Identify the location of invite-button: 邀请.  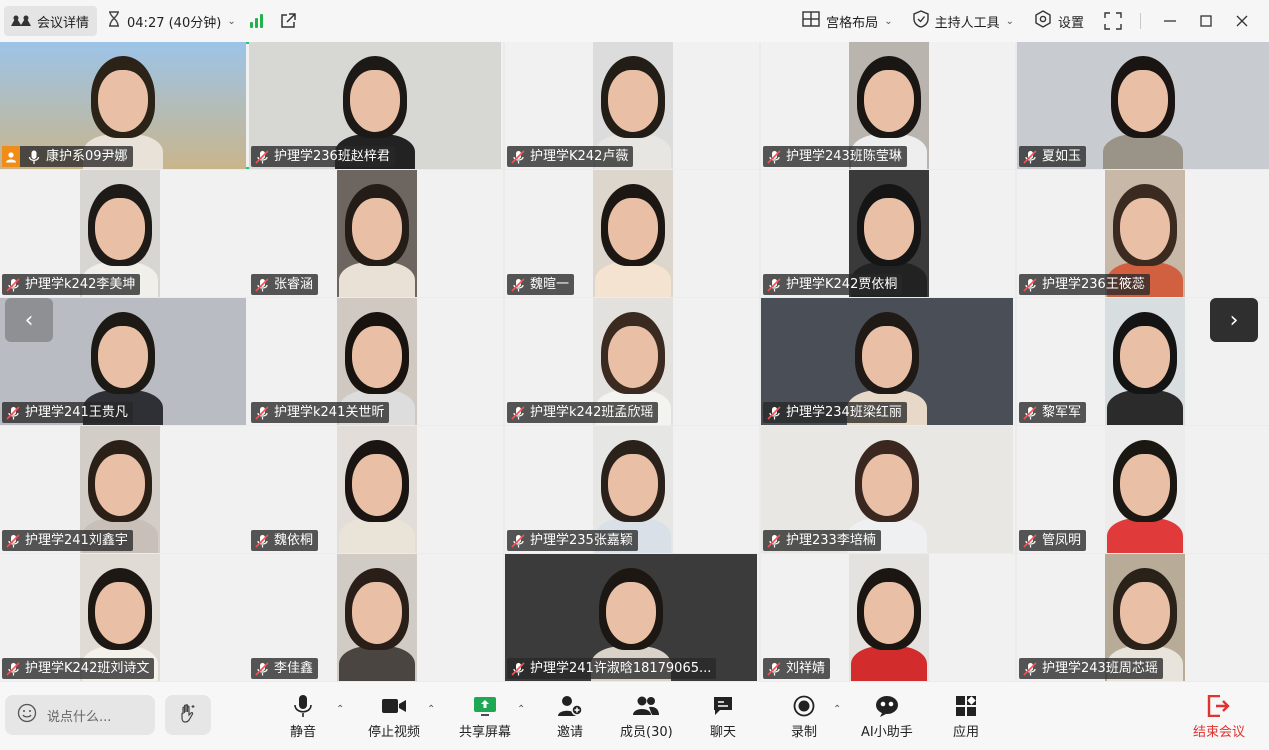
(570, 717).